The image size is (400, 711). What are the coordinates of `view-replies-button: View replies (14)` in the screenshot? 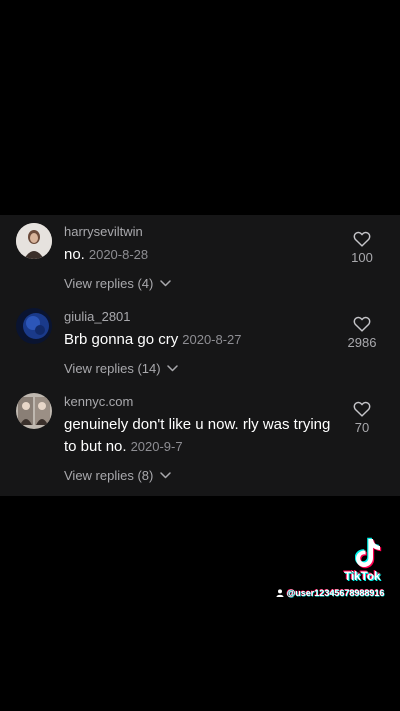 It's located at (121, 368).